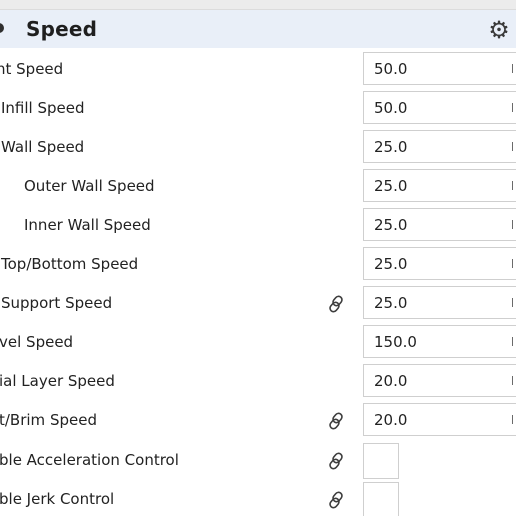 The width and height of the screenshot is (516, 516). What do you see at coordinates (43, 147) in the screenshot?
I see `setting-label: Wall Speed` at bounding box center [43, 147].